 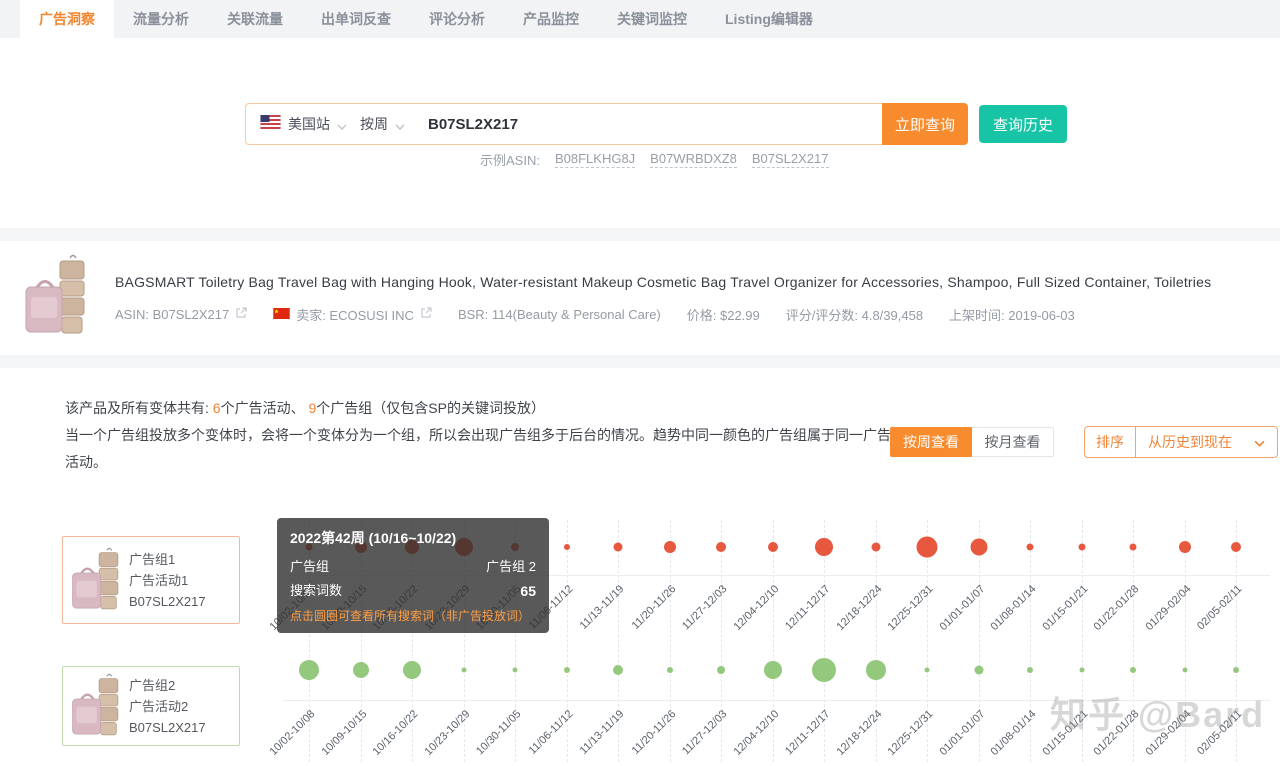 I want to click on ad-group-card-2: 广告组2 广告活动2 B07SL2X217, so click(x=151, y=706).